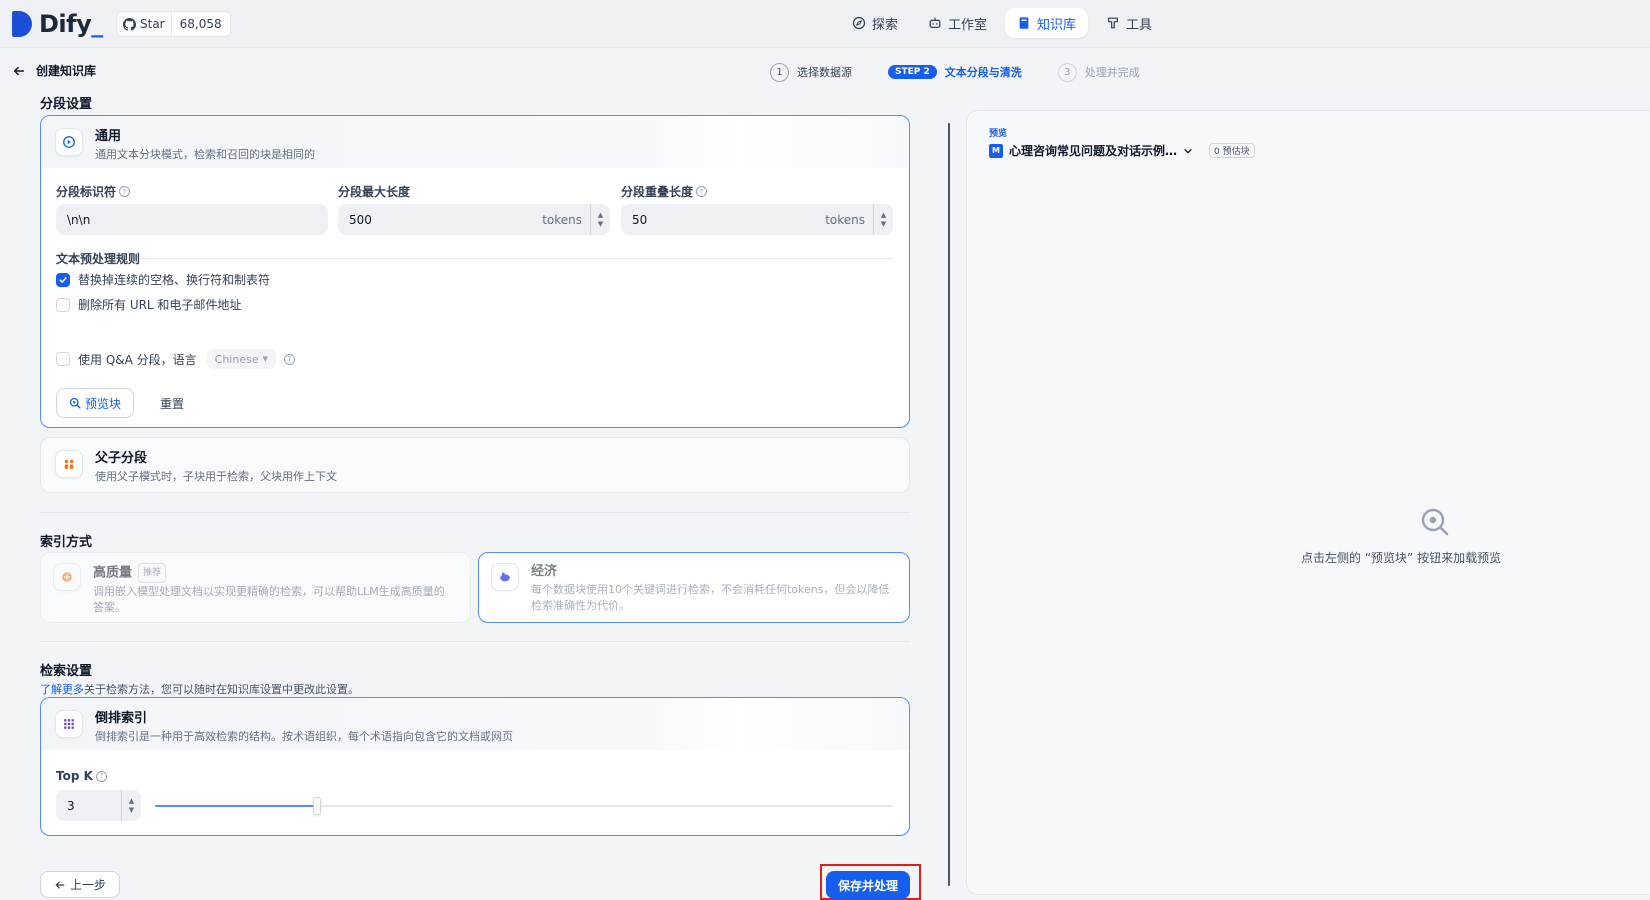  I want to click on github-star-button: Star 68,058, so click(173, 24).